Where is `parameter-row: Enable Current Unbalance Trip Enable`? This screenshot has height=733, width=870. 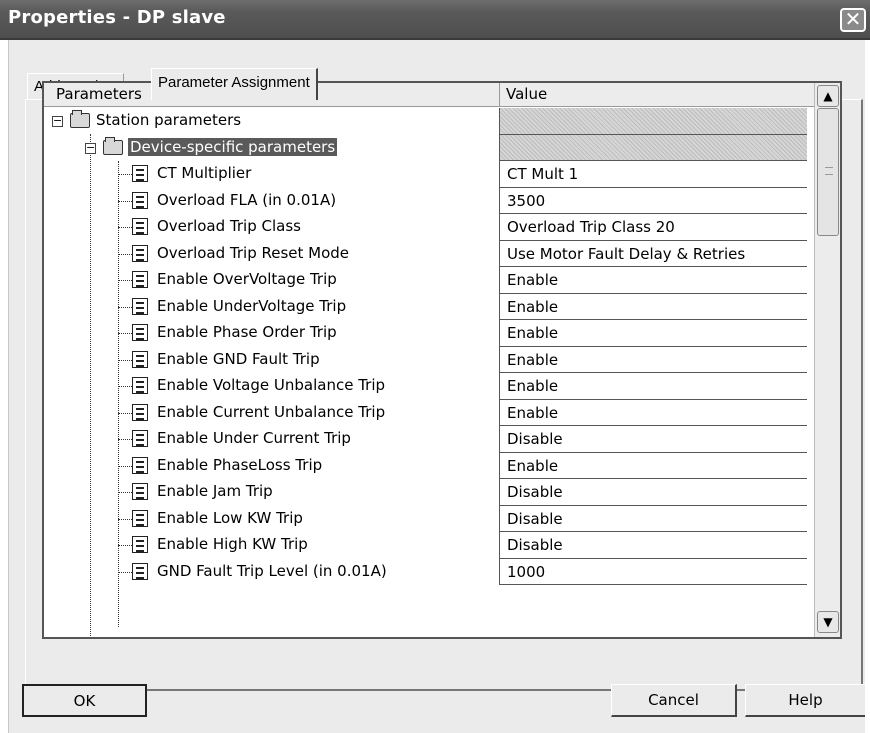 parameter-row: Enable Current Unbalance Trip Enable is located at coordinates (429, 412).